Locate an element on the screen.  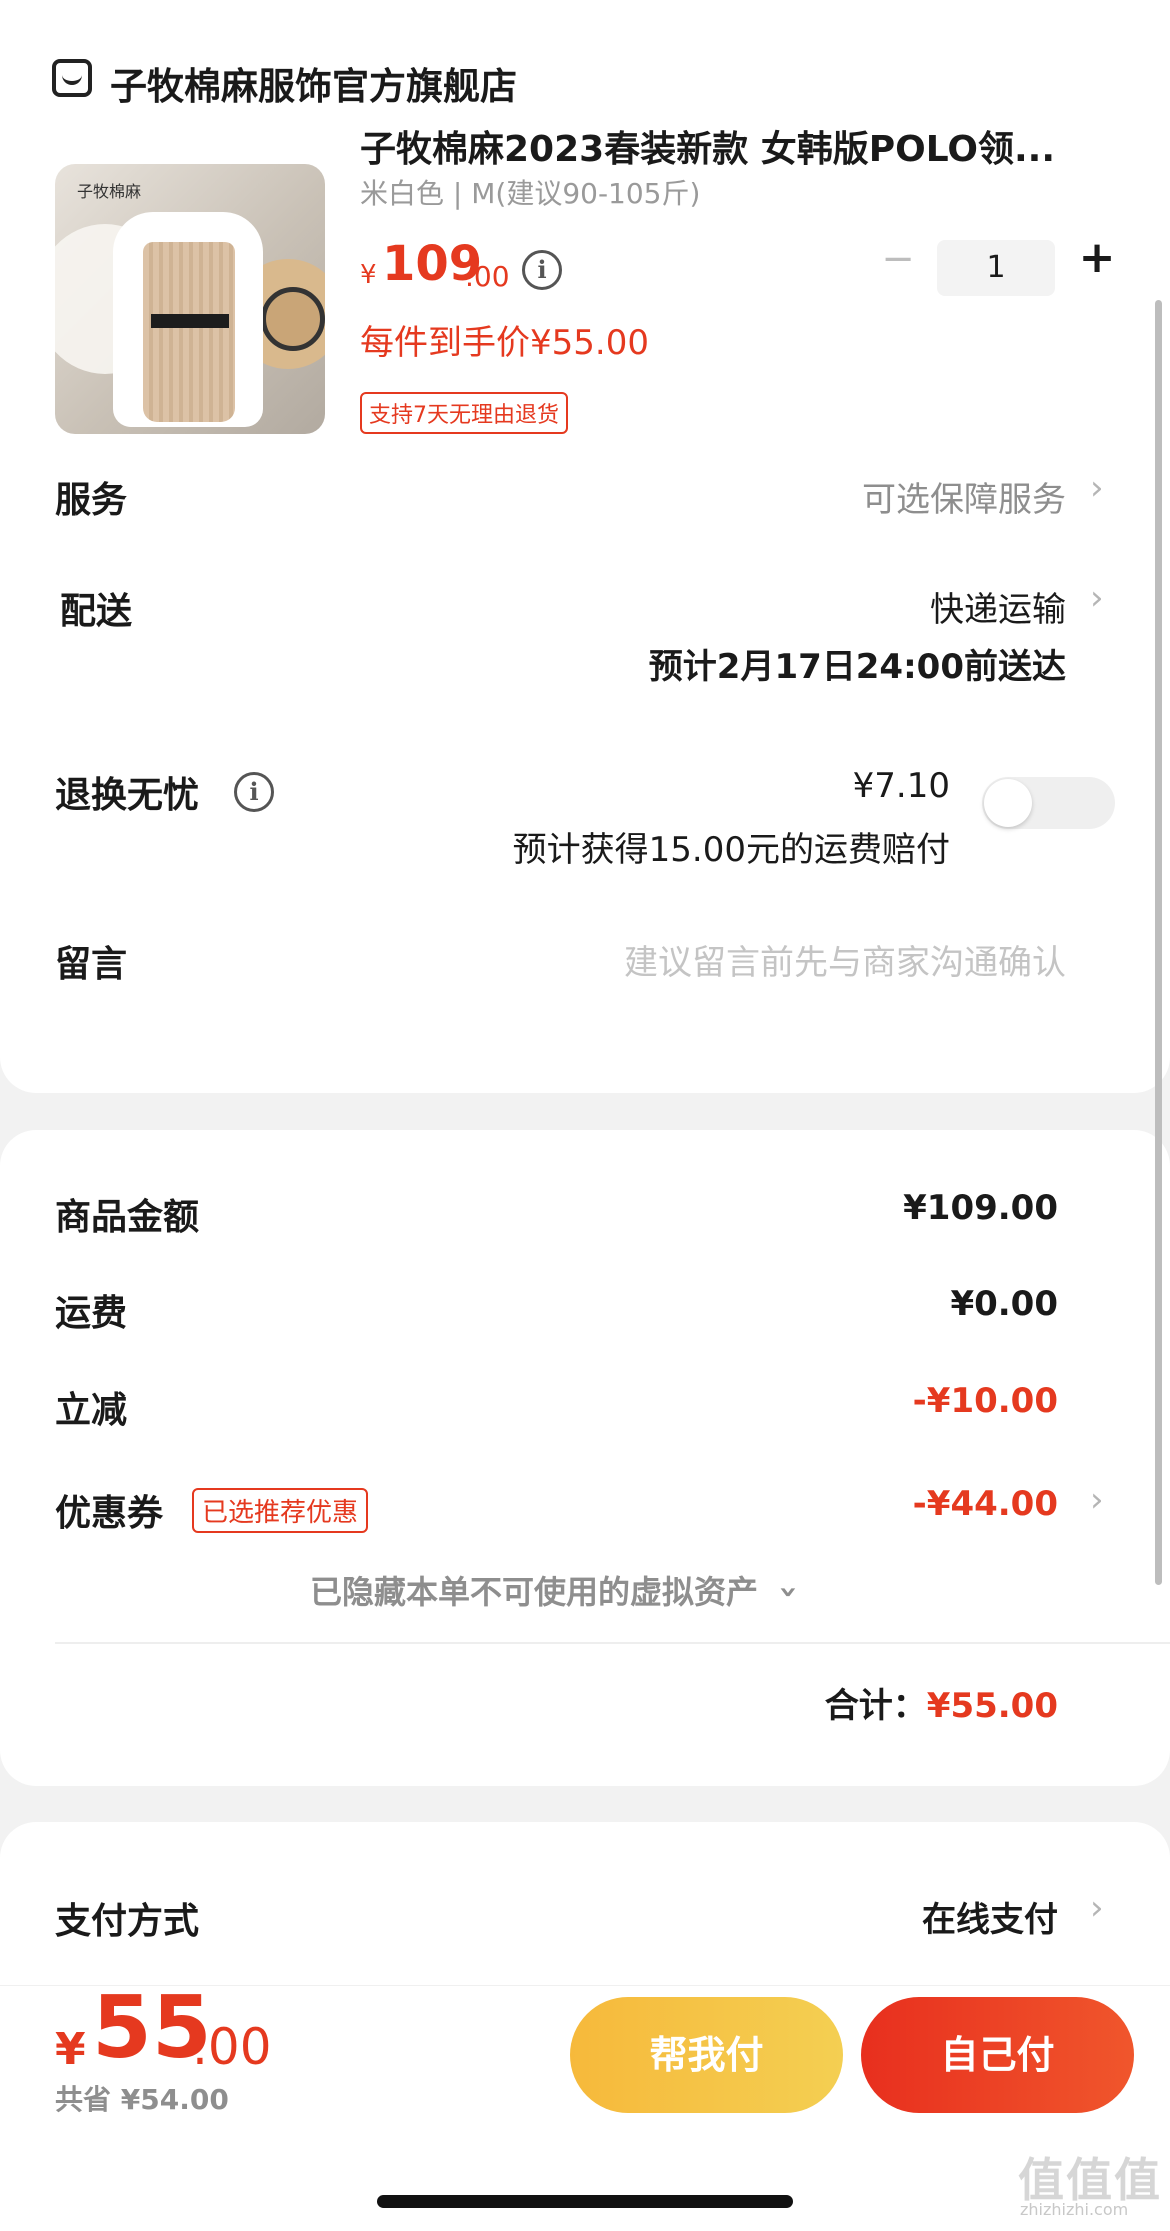
bottom-price-symbol: ¥ is located at coordinates (70, 2049).